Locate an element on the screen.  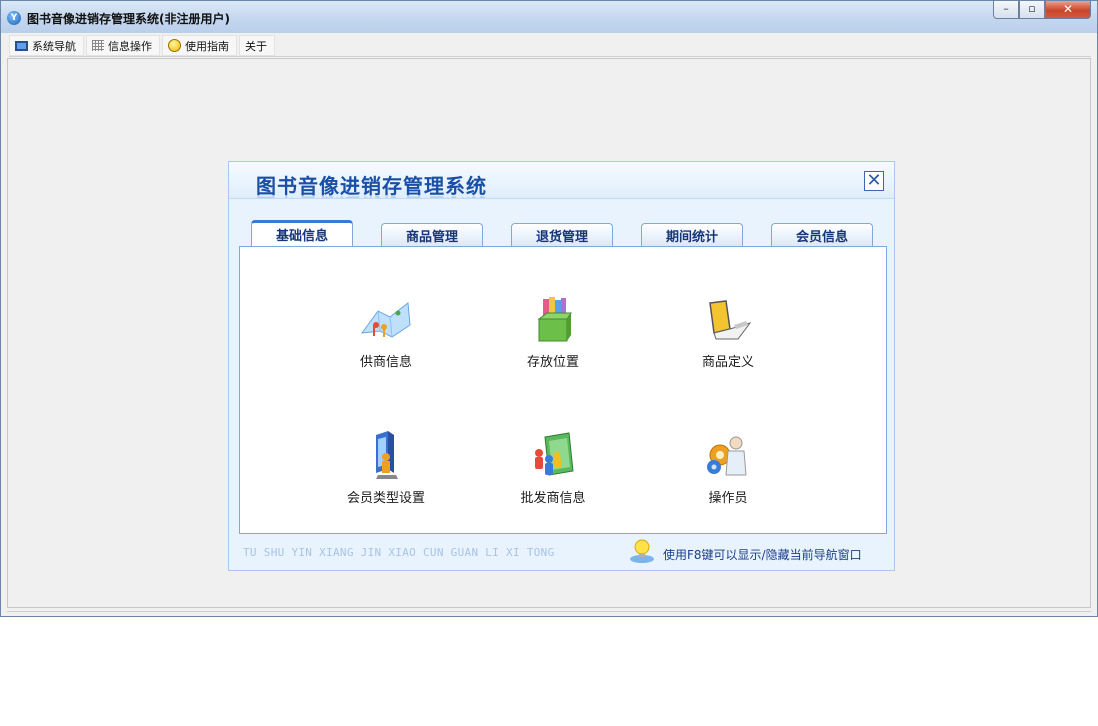
menu-item-label: 系统导航 is located at coordinates (54, 46).